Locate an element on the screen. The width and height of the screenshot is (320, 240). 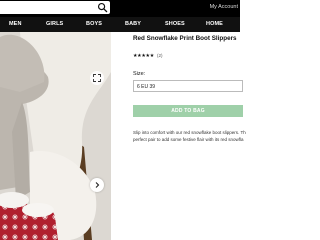
review-count: (2) is located at coordinates (160, 55).